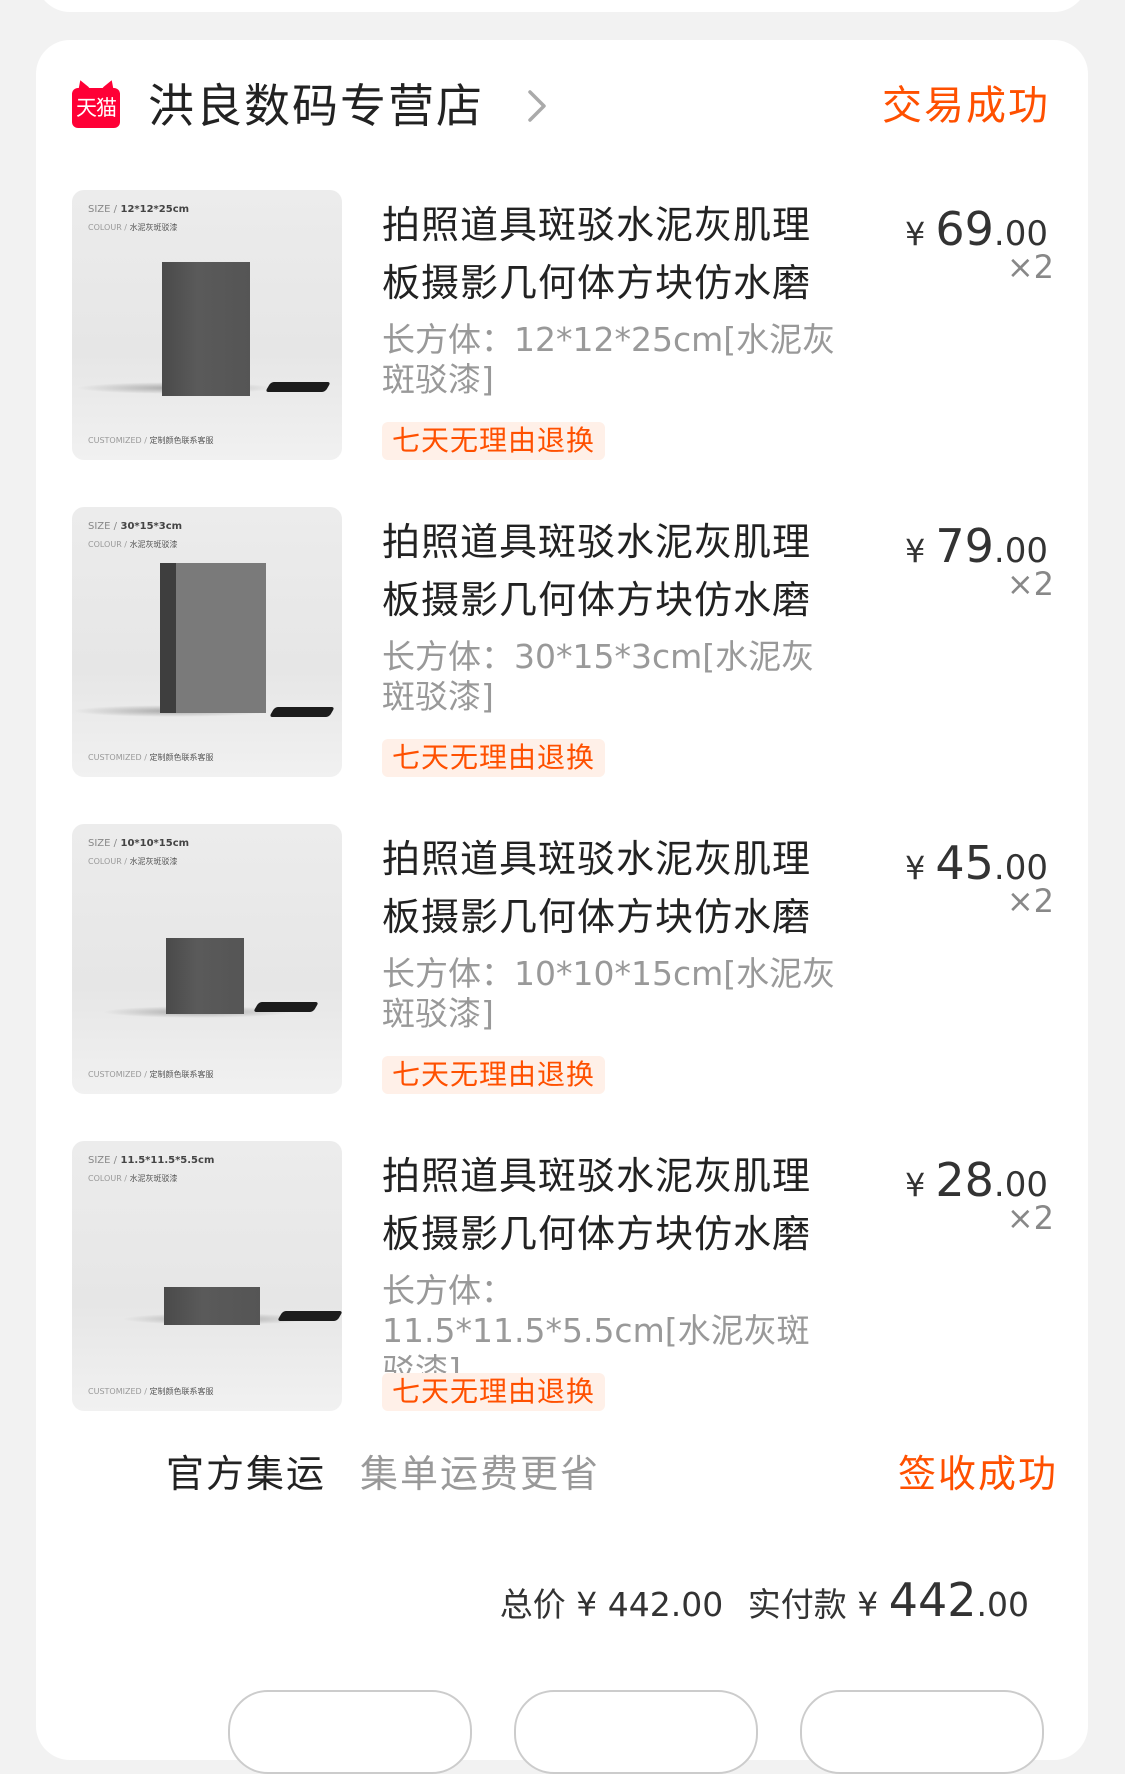  Describe the element at coordinates (168, 638) in the screenshot. I see `concrete-block-side` at that location.